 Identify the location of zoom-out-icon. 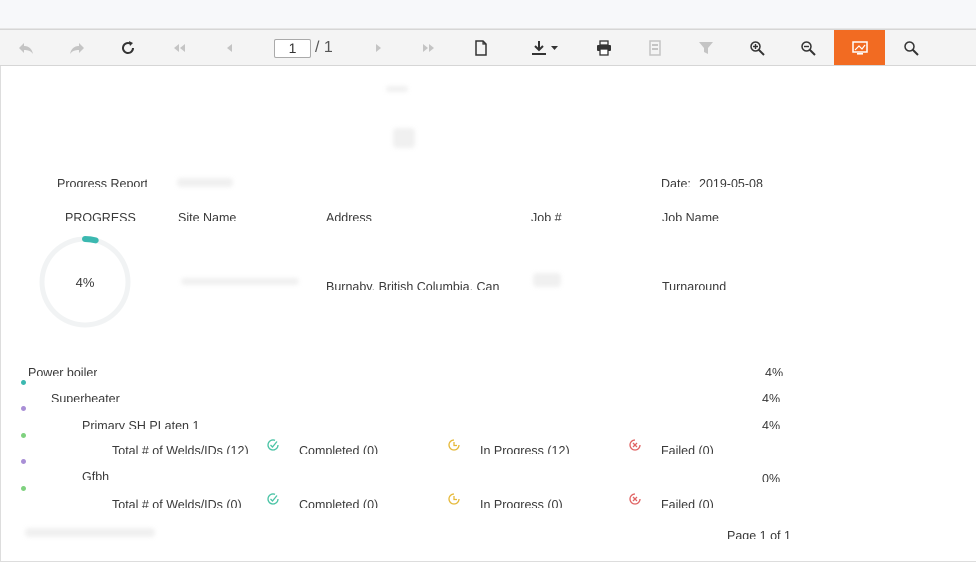
(807, 47).